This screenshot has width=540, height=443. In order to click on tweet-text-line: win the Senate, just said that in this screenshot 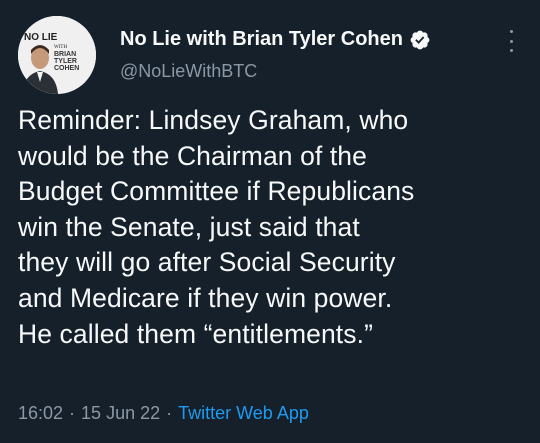, I will do `click(189, 226)`.